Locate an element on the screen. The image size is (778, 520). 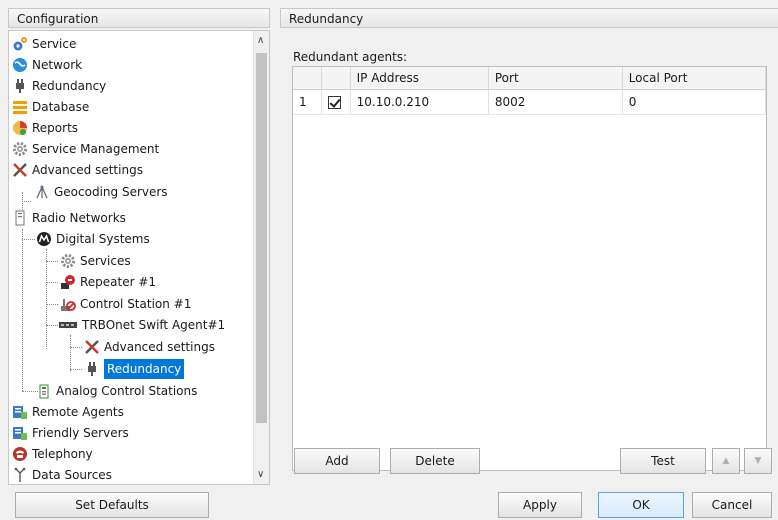
tree-item-service: Service is located at coordinates (44, 44).